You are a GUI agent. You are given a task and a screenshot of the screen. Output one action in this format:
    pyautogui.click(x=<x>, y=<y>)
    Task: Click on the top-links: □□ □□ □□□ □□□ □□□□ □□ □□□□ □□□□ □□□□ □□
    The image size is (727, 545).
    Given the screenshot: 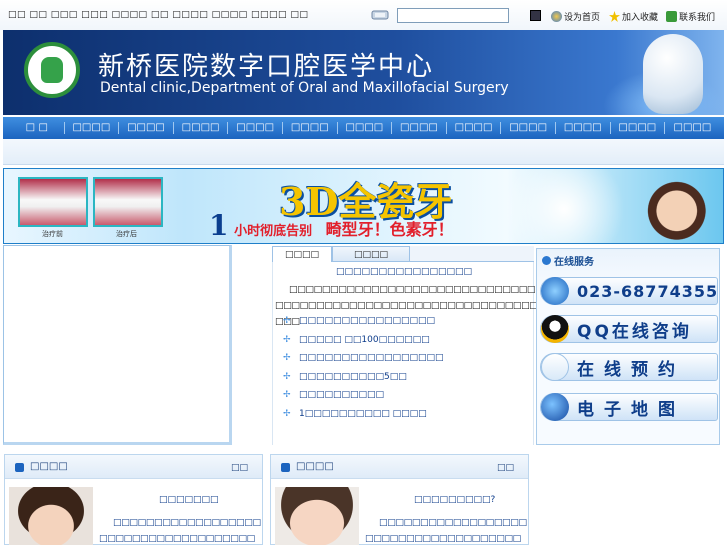 What is the action you would take?
    pyautogui.click(x=158, y=15)
    